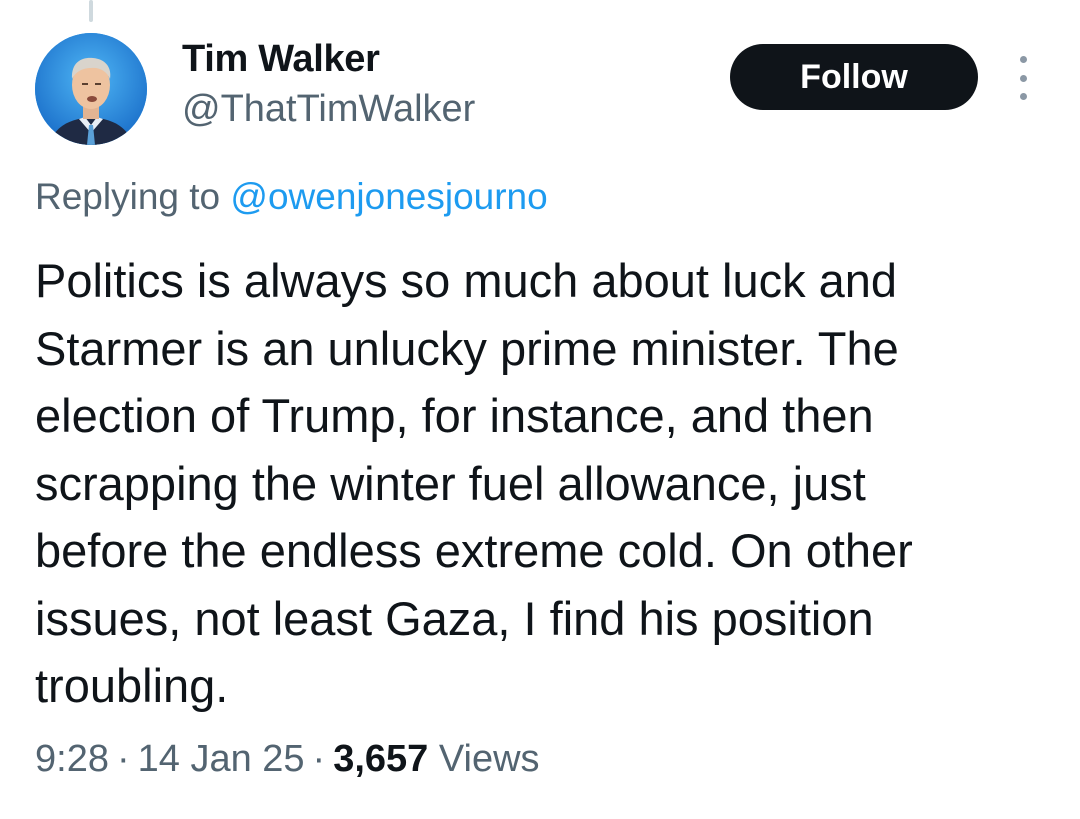  I want to click on author-handle: @ThatTimWalker, so click(328, 109).